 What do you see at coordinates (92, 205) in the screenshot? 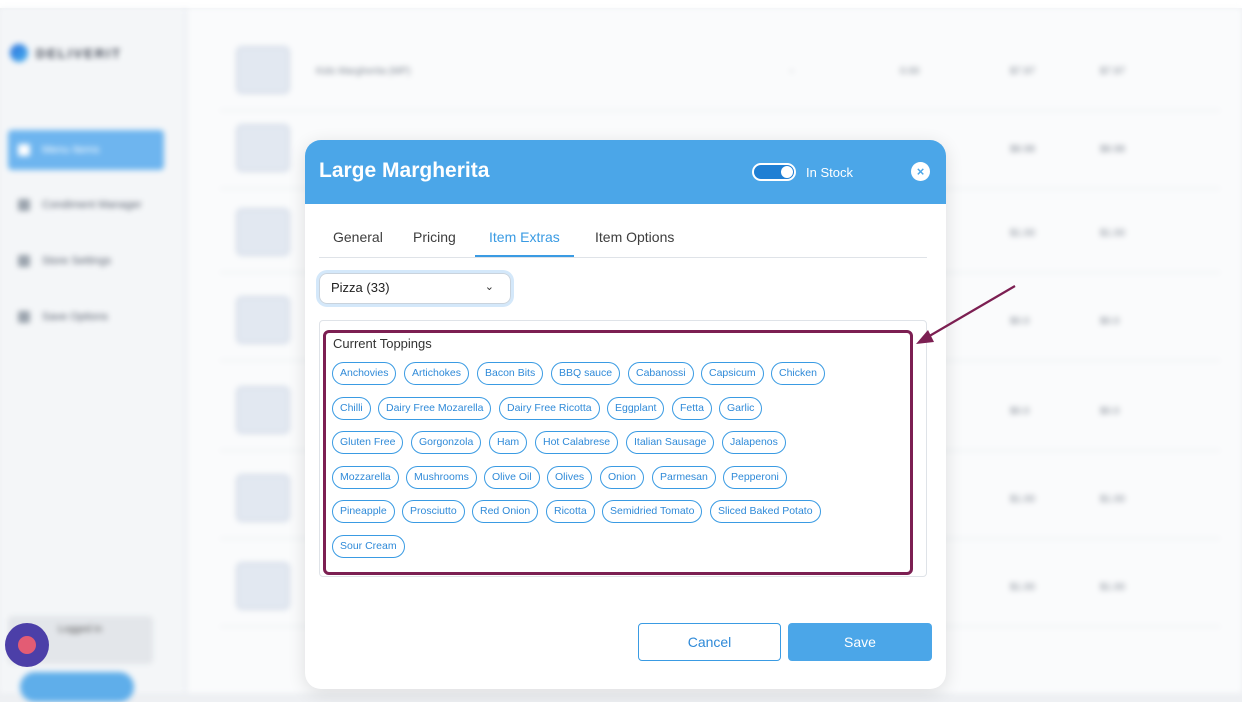
I see `sidebar-item-label: Condiment Manager` at bounding box center [92, 205].